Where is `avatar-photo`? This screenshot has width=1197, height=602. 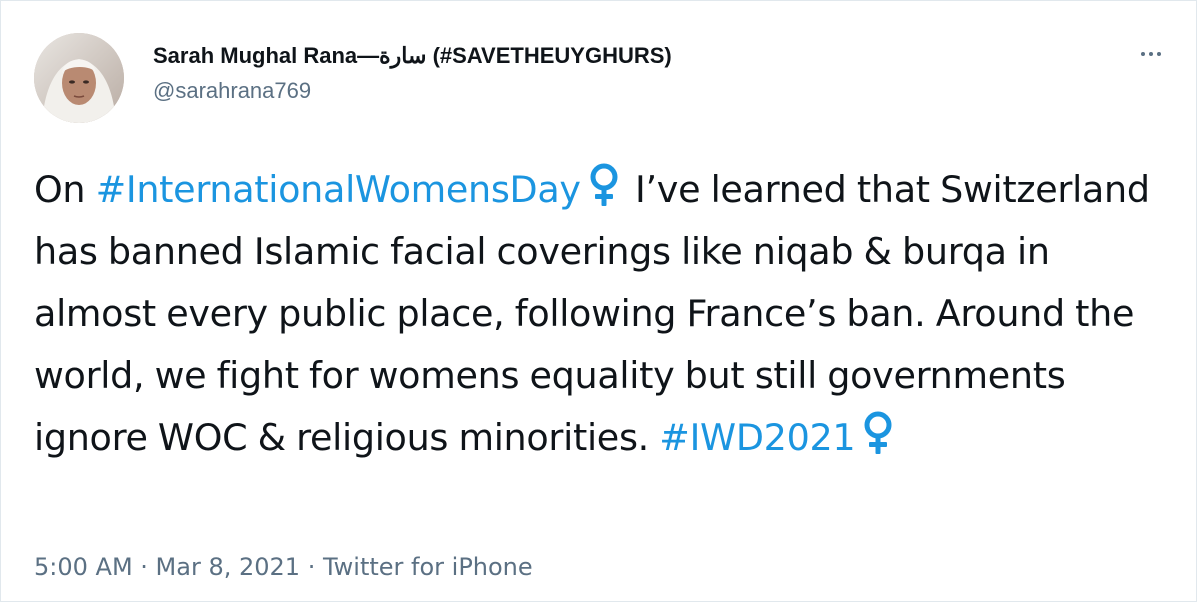
avatar-photo is located at coordinates (79, 78).